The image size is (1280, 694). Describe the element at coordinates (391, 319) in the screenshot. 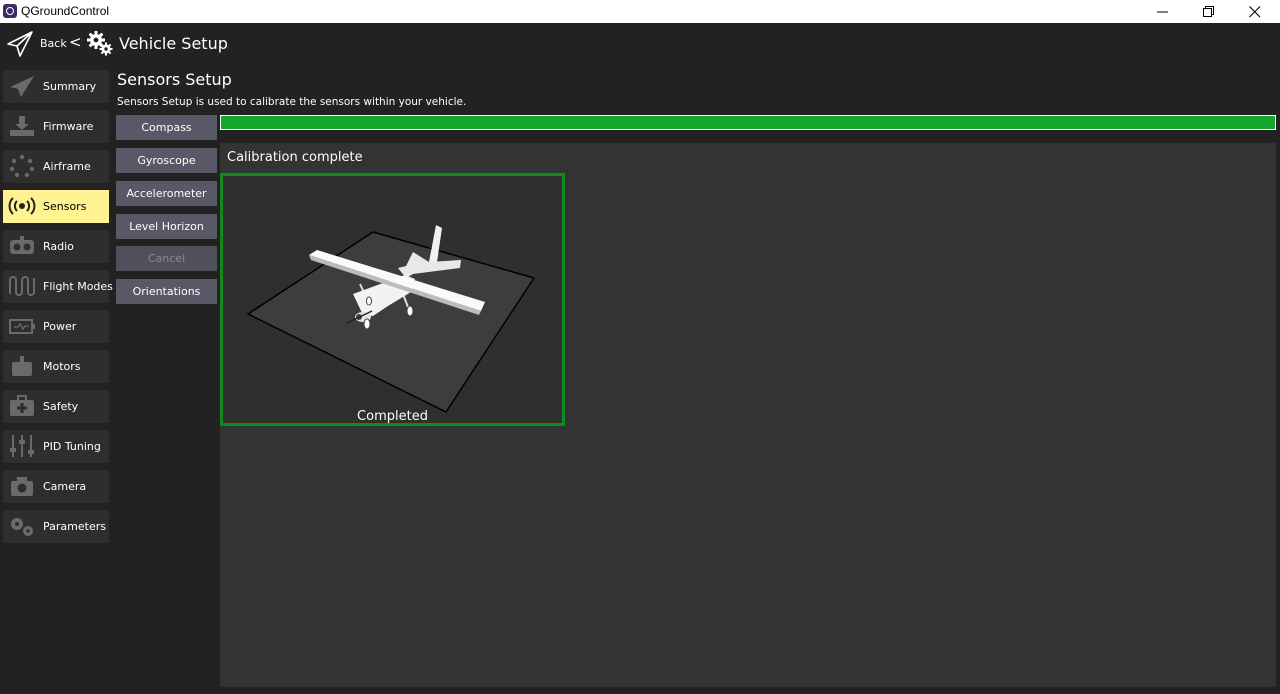

I see `airplane-orientation-image` at that location.